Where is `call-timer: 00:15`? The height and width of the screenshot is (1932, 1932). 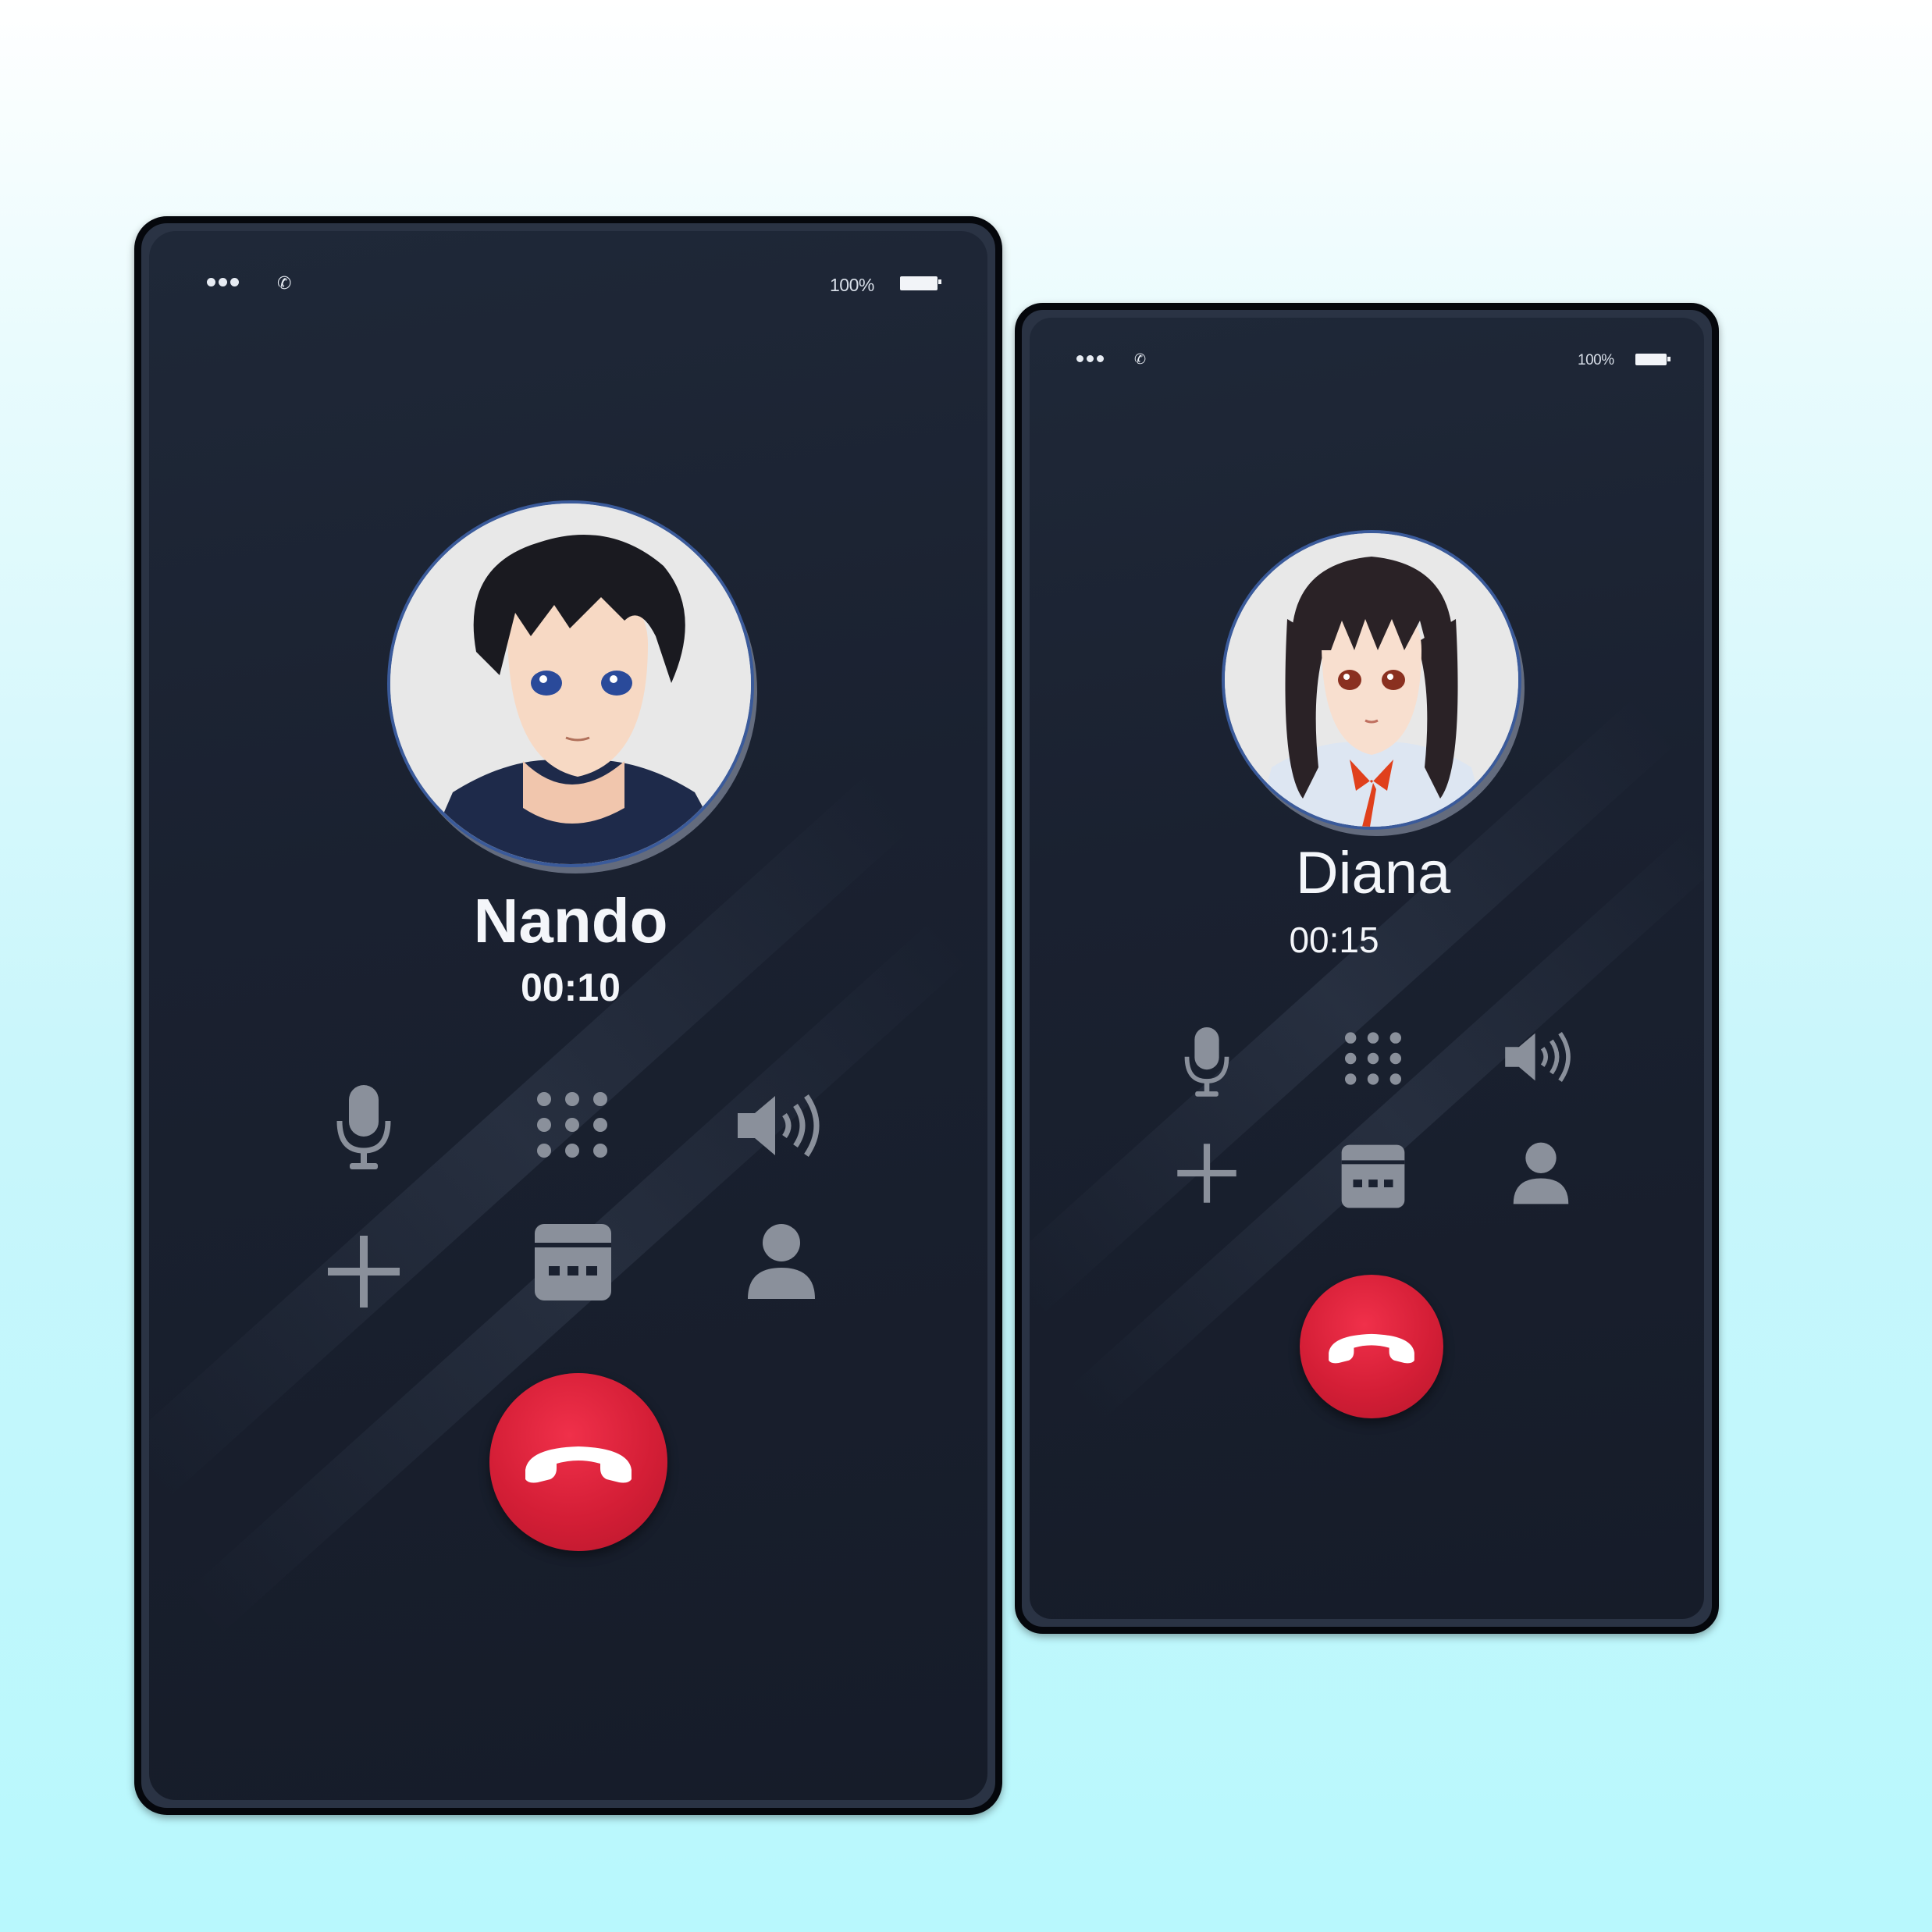 call-timer: 00:15 is located at coordinates (1334, 940).